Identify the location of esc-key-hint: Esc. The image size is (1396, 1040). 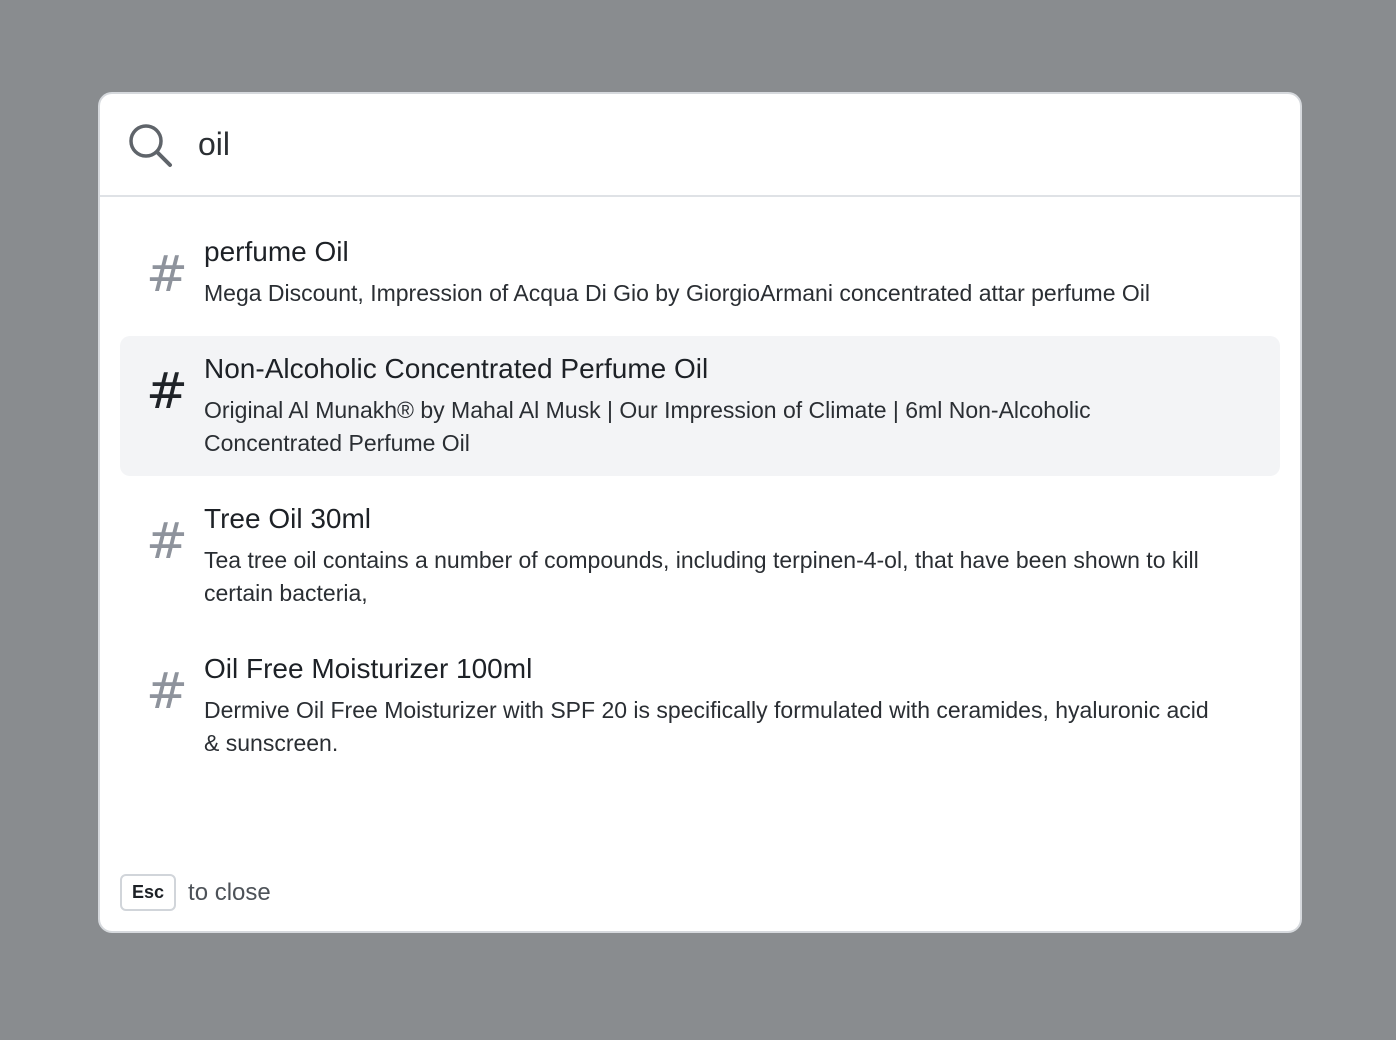
(148, 892).